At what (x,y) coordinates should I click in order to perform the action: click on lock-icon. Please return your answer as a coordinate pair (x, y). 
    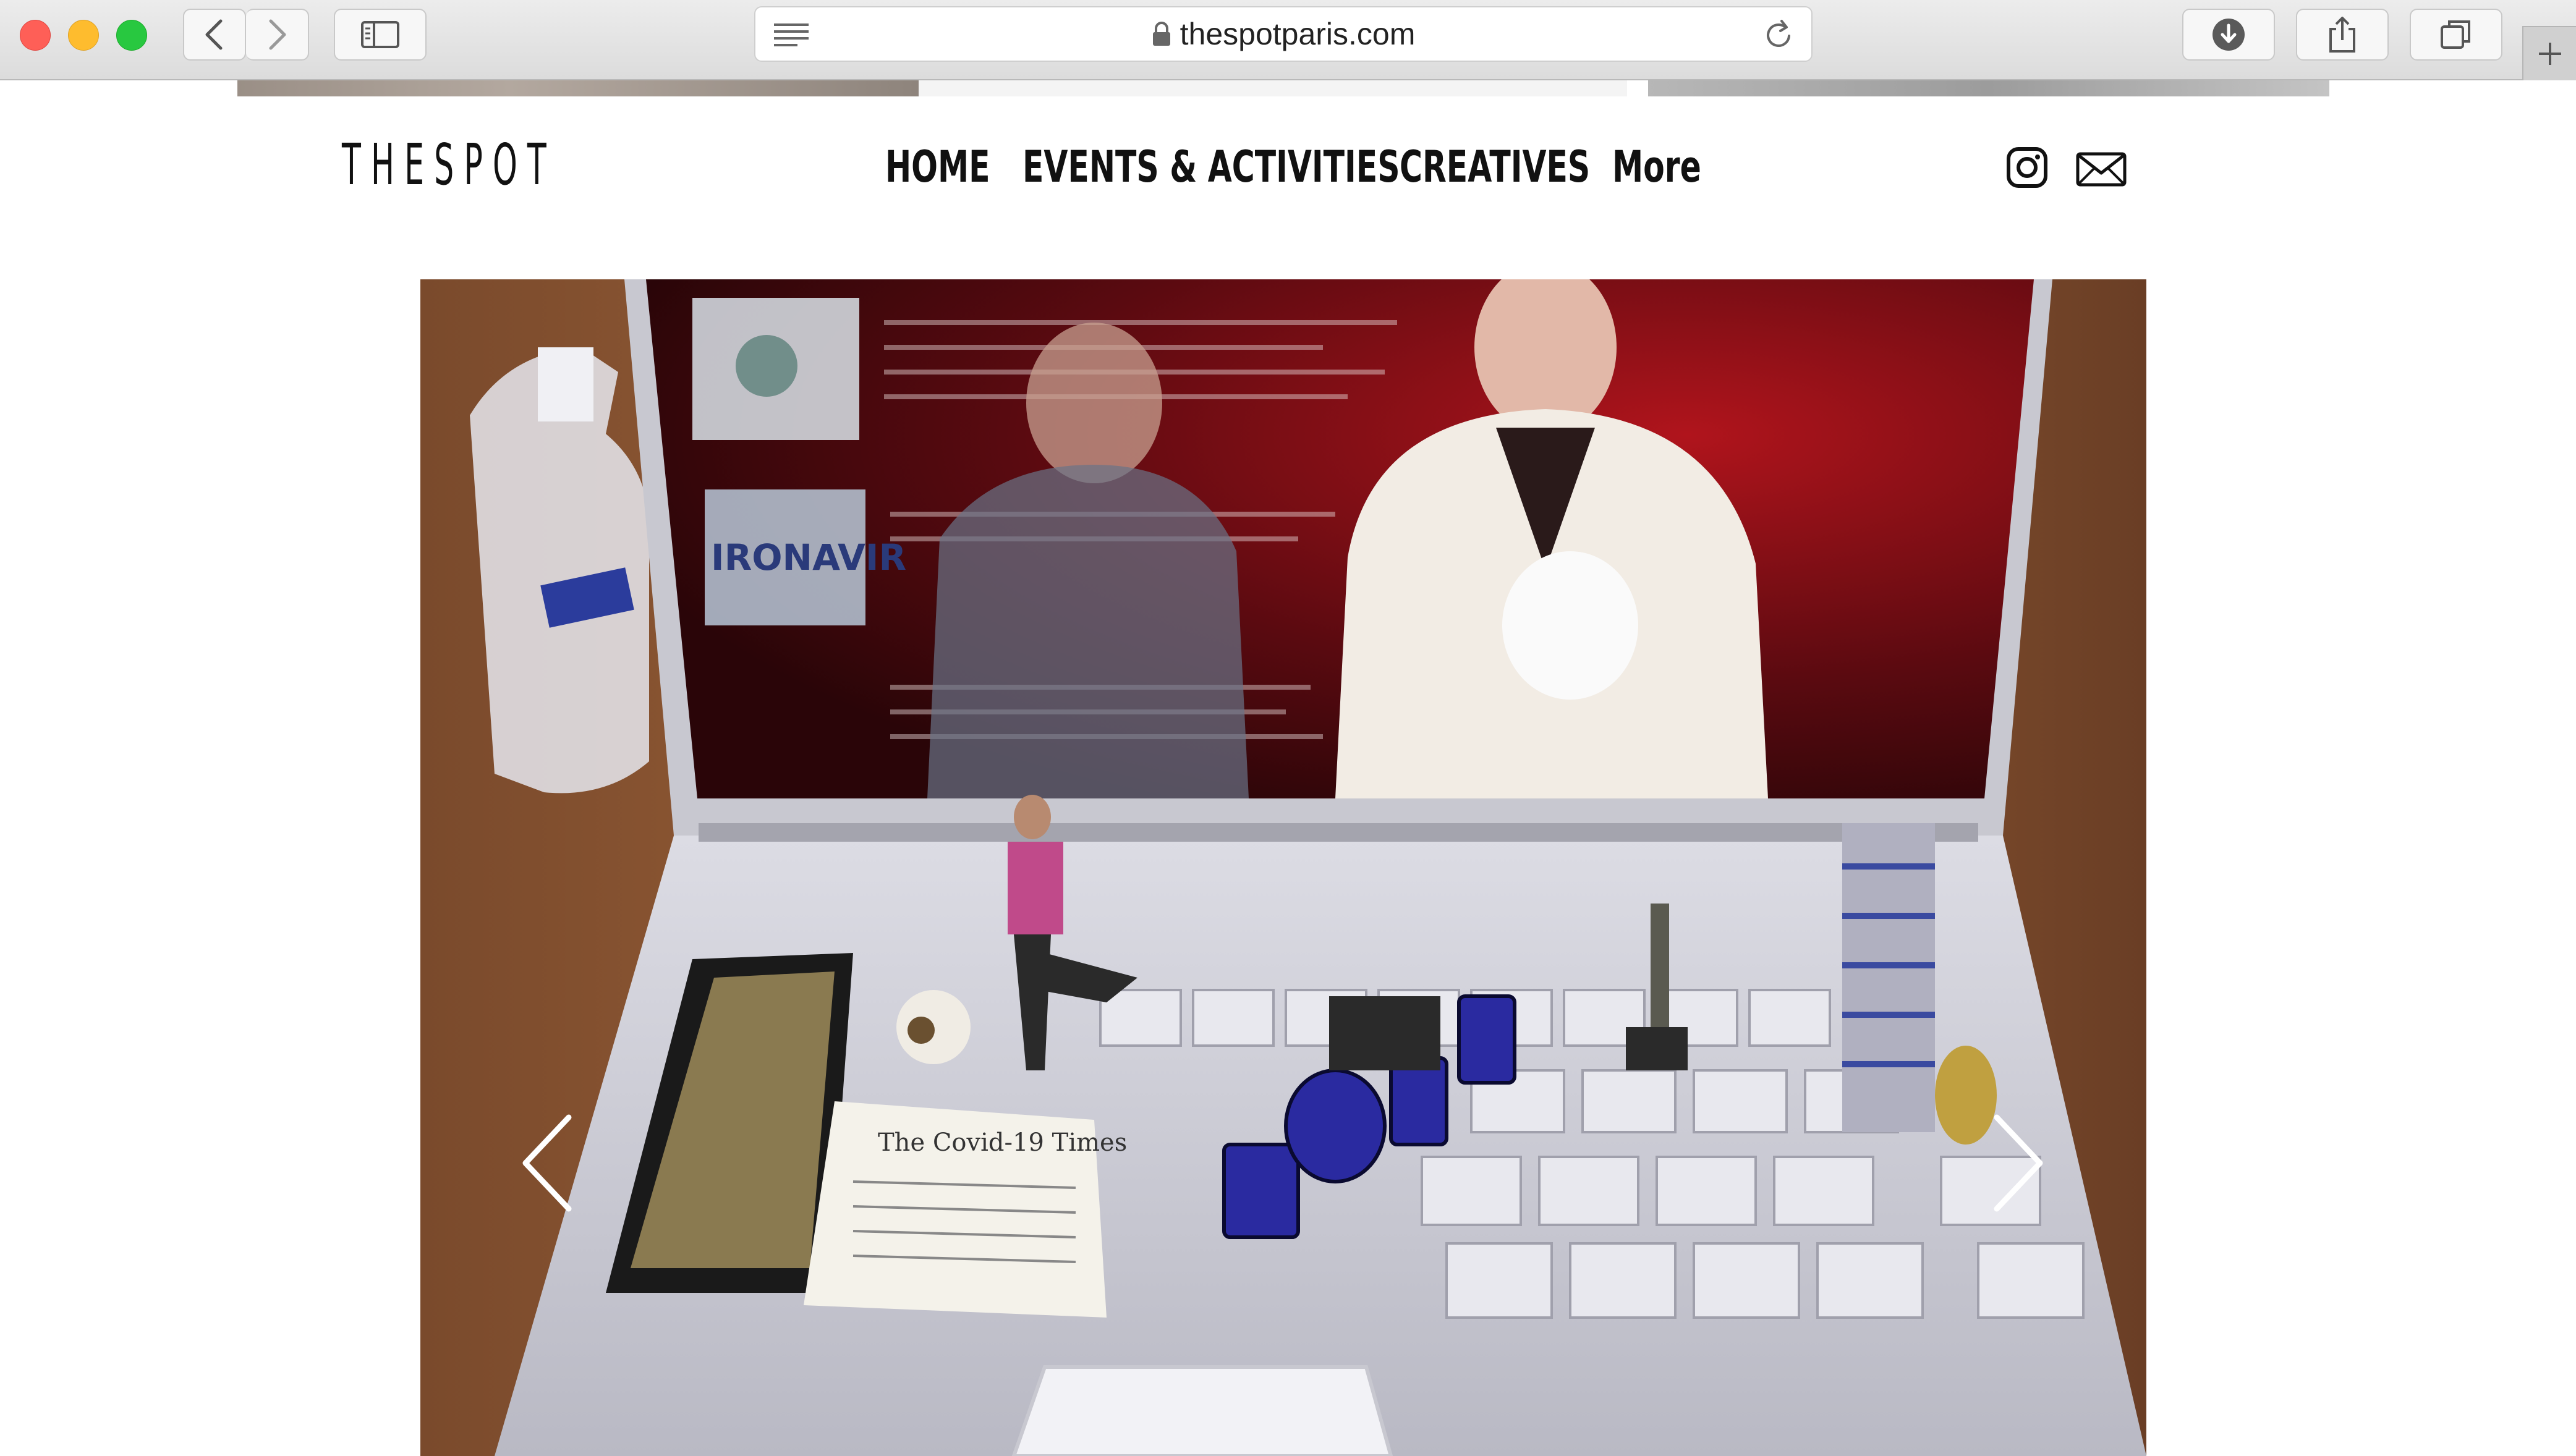
    Looking at the image, I should click on (1161, 34).